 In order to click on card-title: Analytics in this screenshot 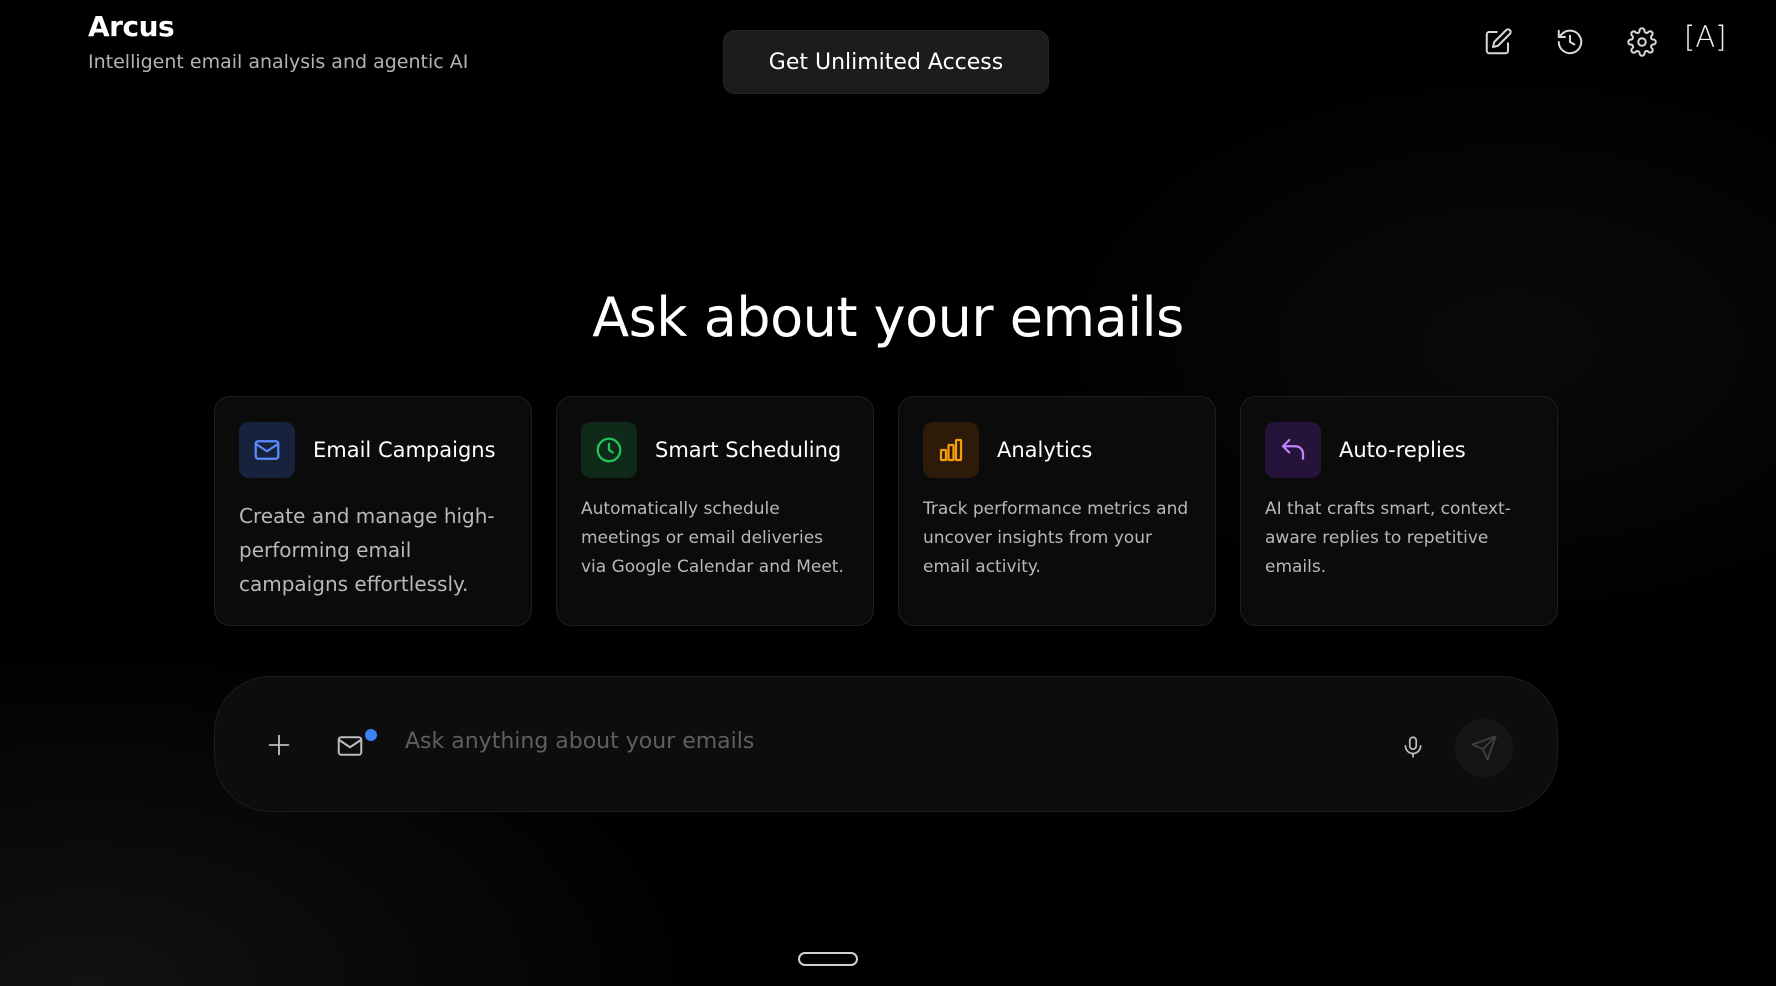, I will do `click(1045, 450)`.